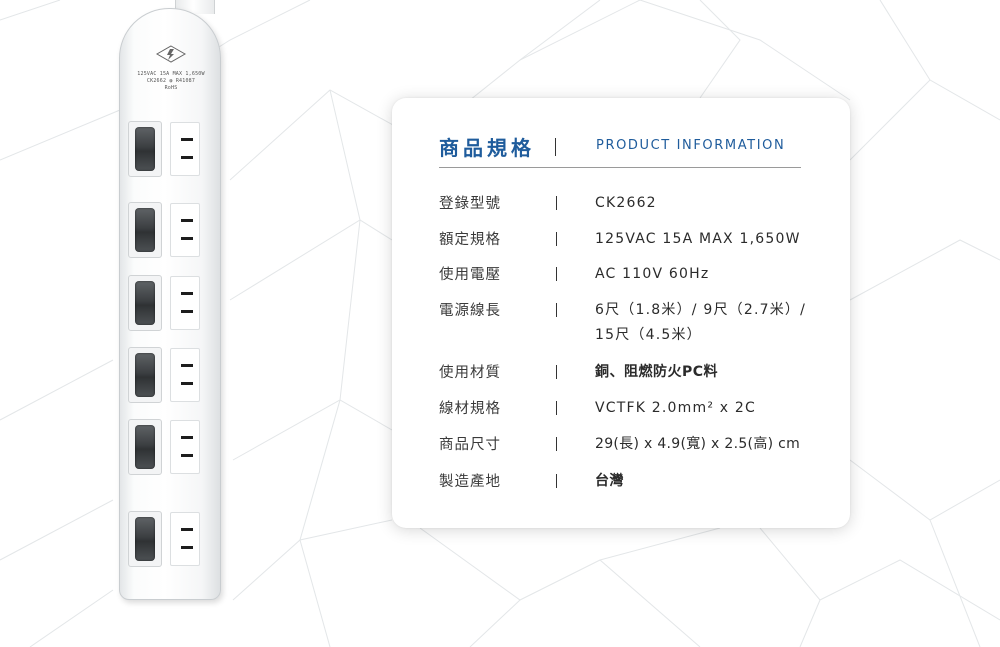 Image resolution: width=1000 pixels, height=647 pixels. Describe the element at coordinates (620, 167) in the screenshot. I see `title-underline` at that location.